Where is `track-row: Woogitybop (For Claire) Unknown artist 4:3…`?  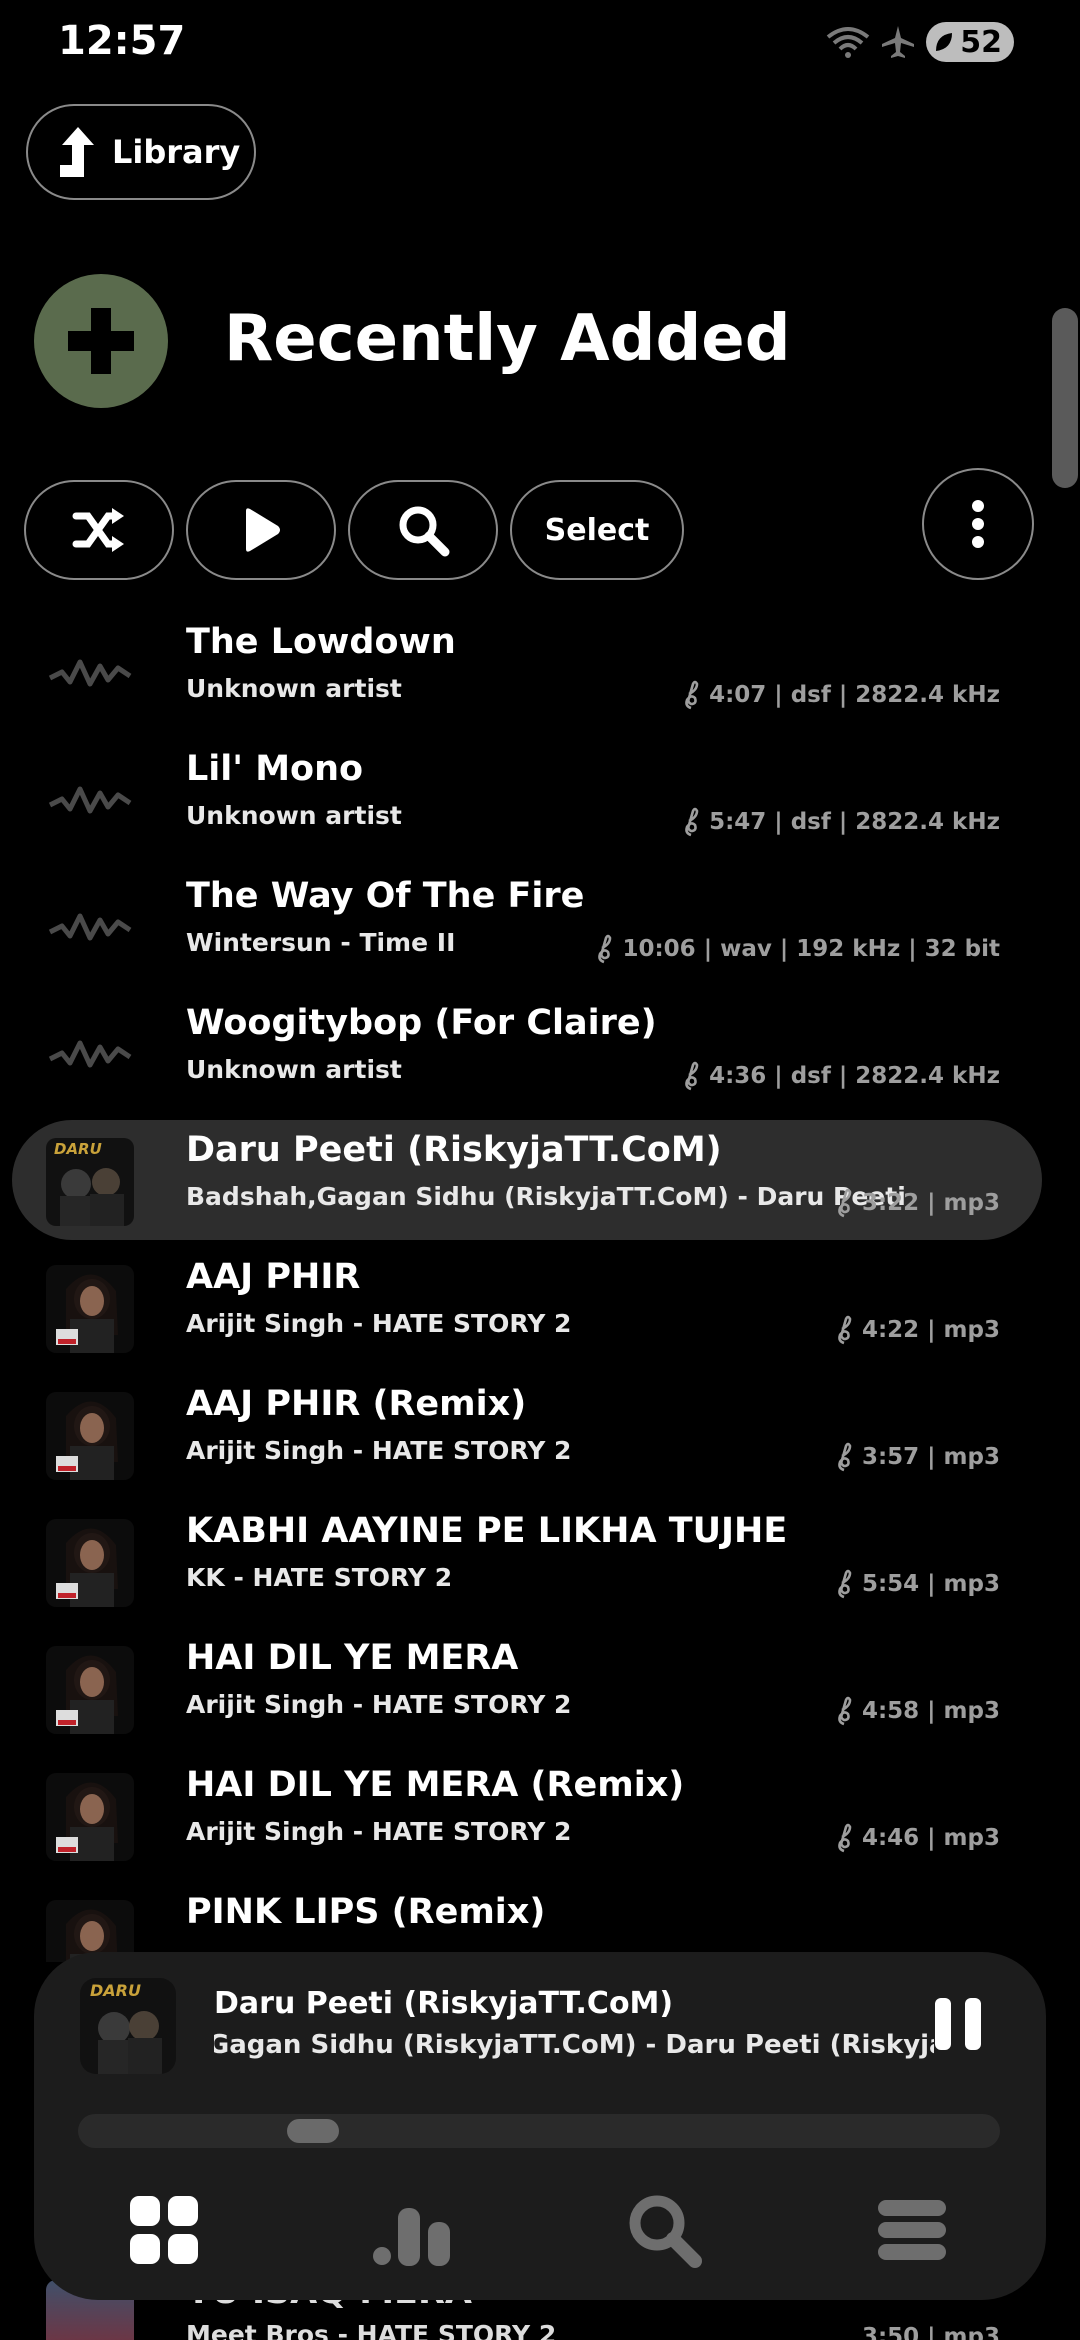
track-row: Woogitybop (For Claire) Unknown artist 4:3… is located at coordinates (540, 1046).